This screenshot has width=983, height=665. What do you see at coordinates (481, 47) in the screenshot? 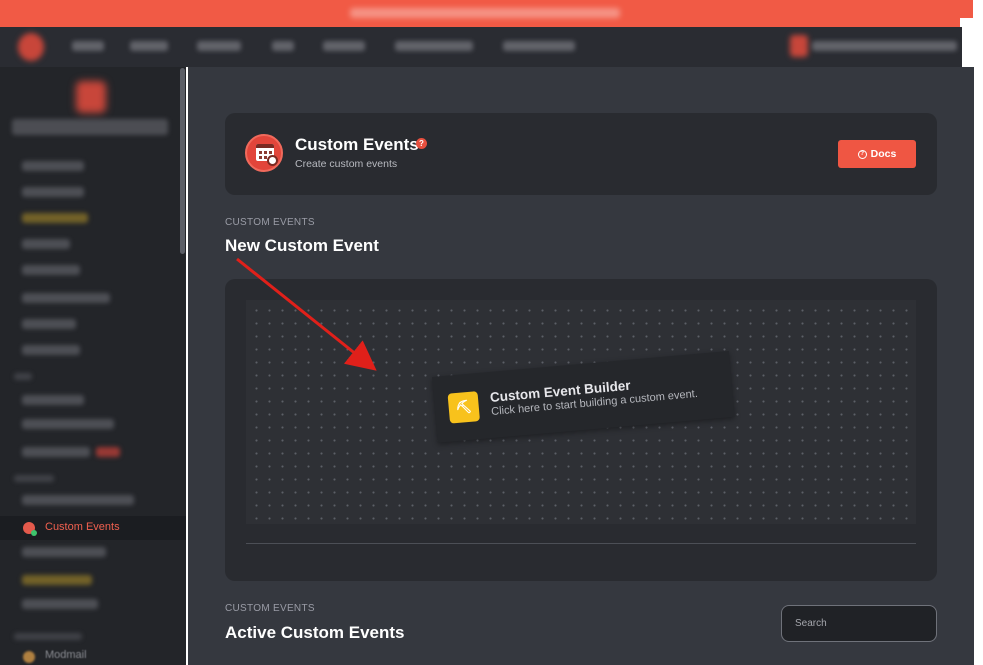
I see `top-navbar` at bounding box center [481, 47].